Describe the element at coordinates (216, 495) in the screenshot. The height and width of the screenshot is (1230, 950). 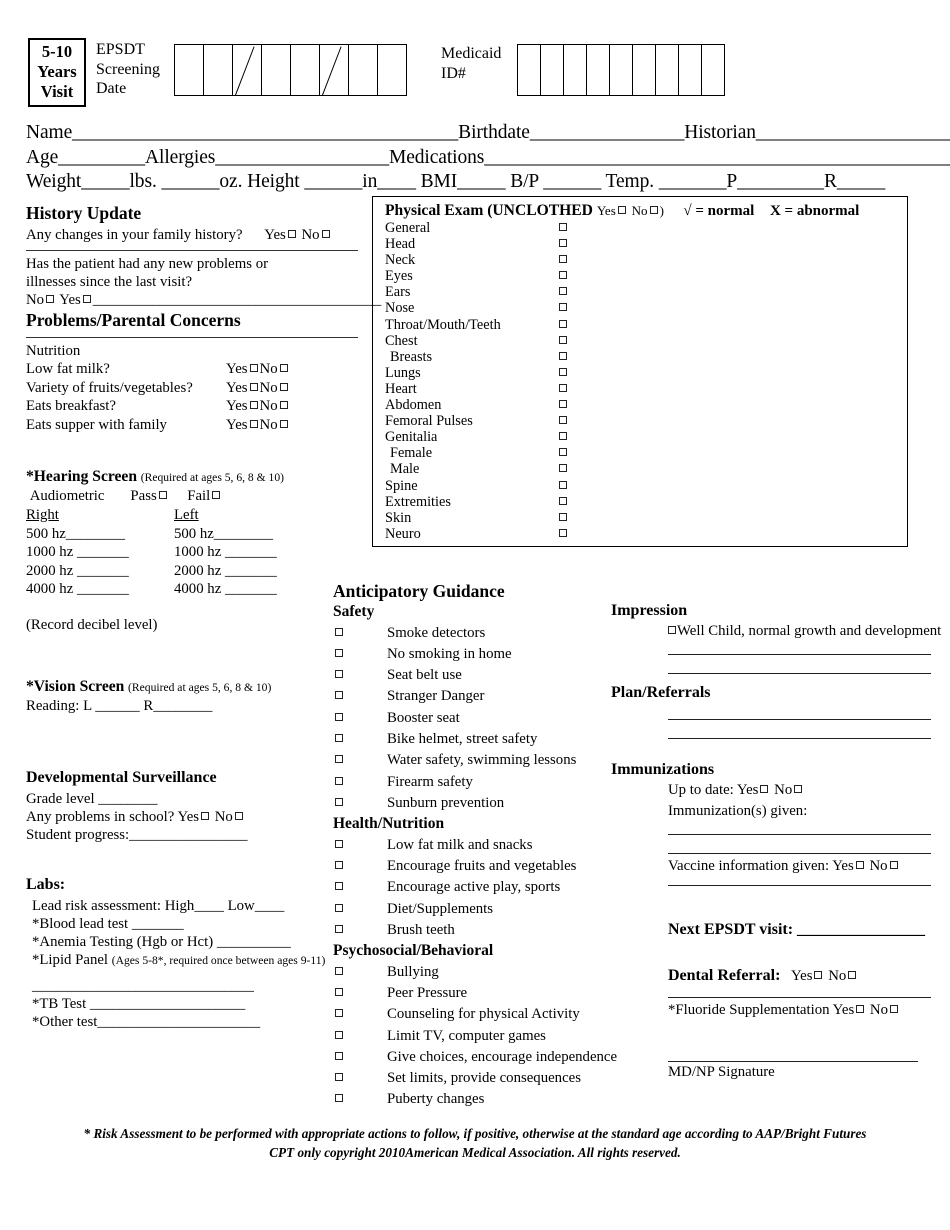
I see `hearing-fail-checkbox` at that location.